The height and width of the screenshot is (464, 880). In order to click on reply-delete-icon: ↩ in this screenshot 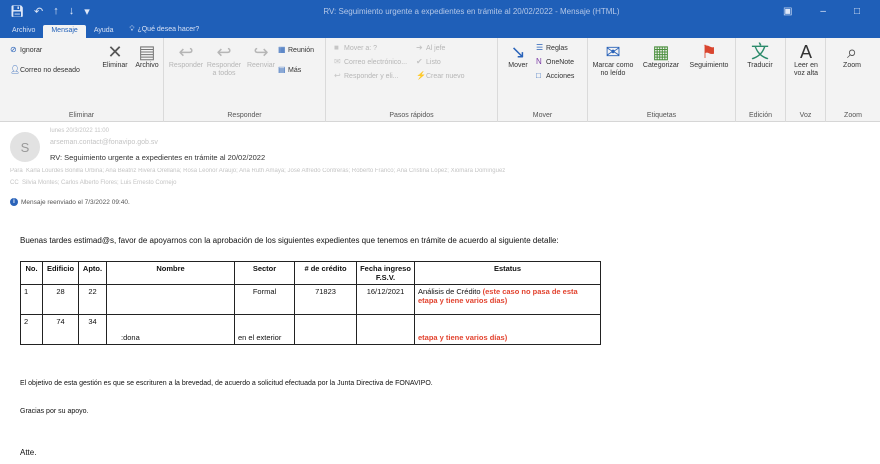, I will do `click(337, 75)`.